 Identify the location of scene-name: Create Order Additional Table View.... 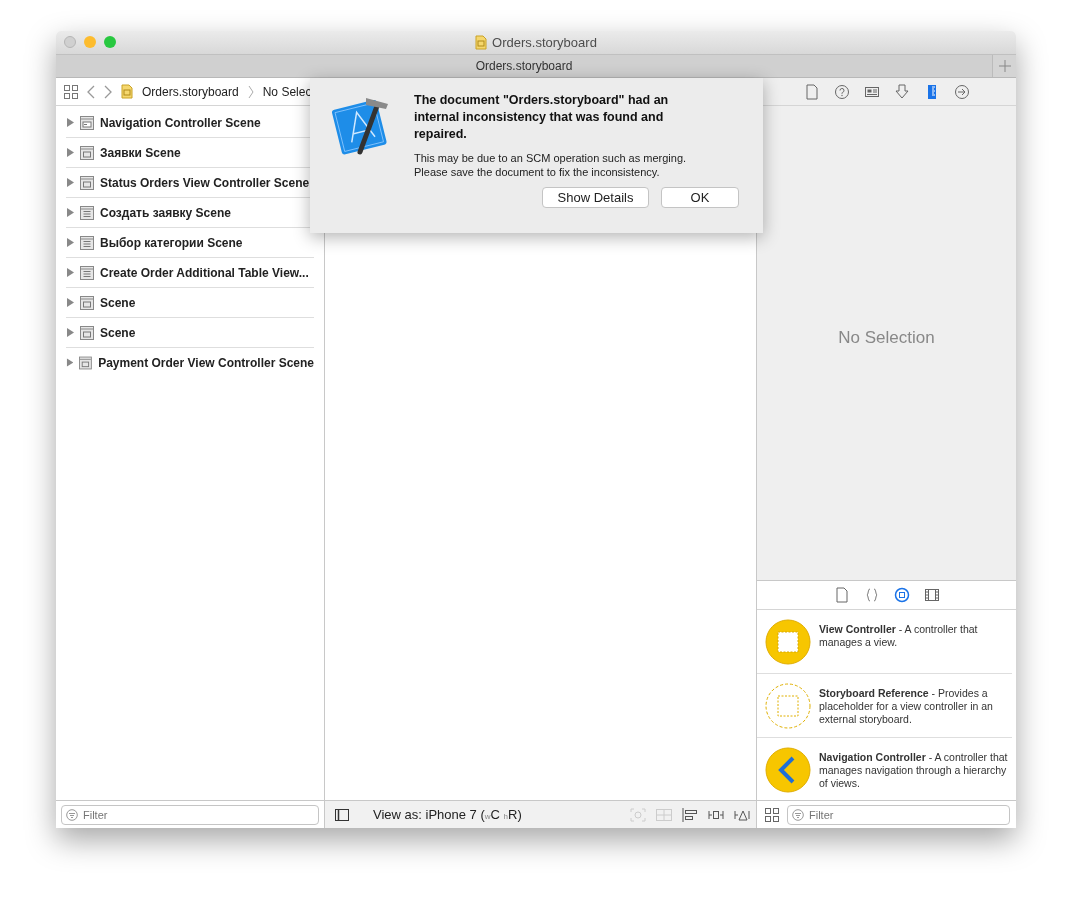
(204, 272).